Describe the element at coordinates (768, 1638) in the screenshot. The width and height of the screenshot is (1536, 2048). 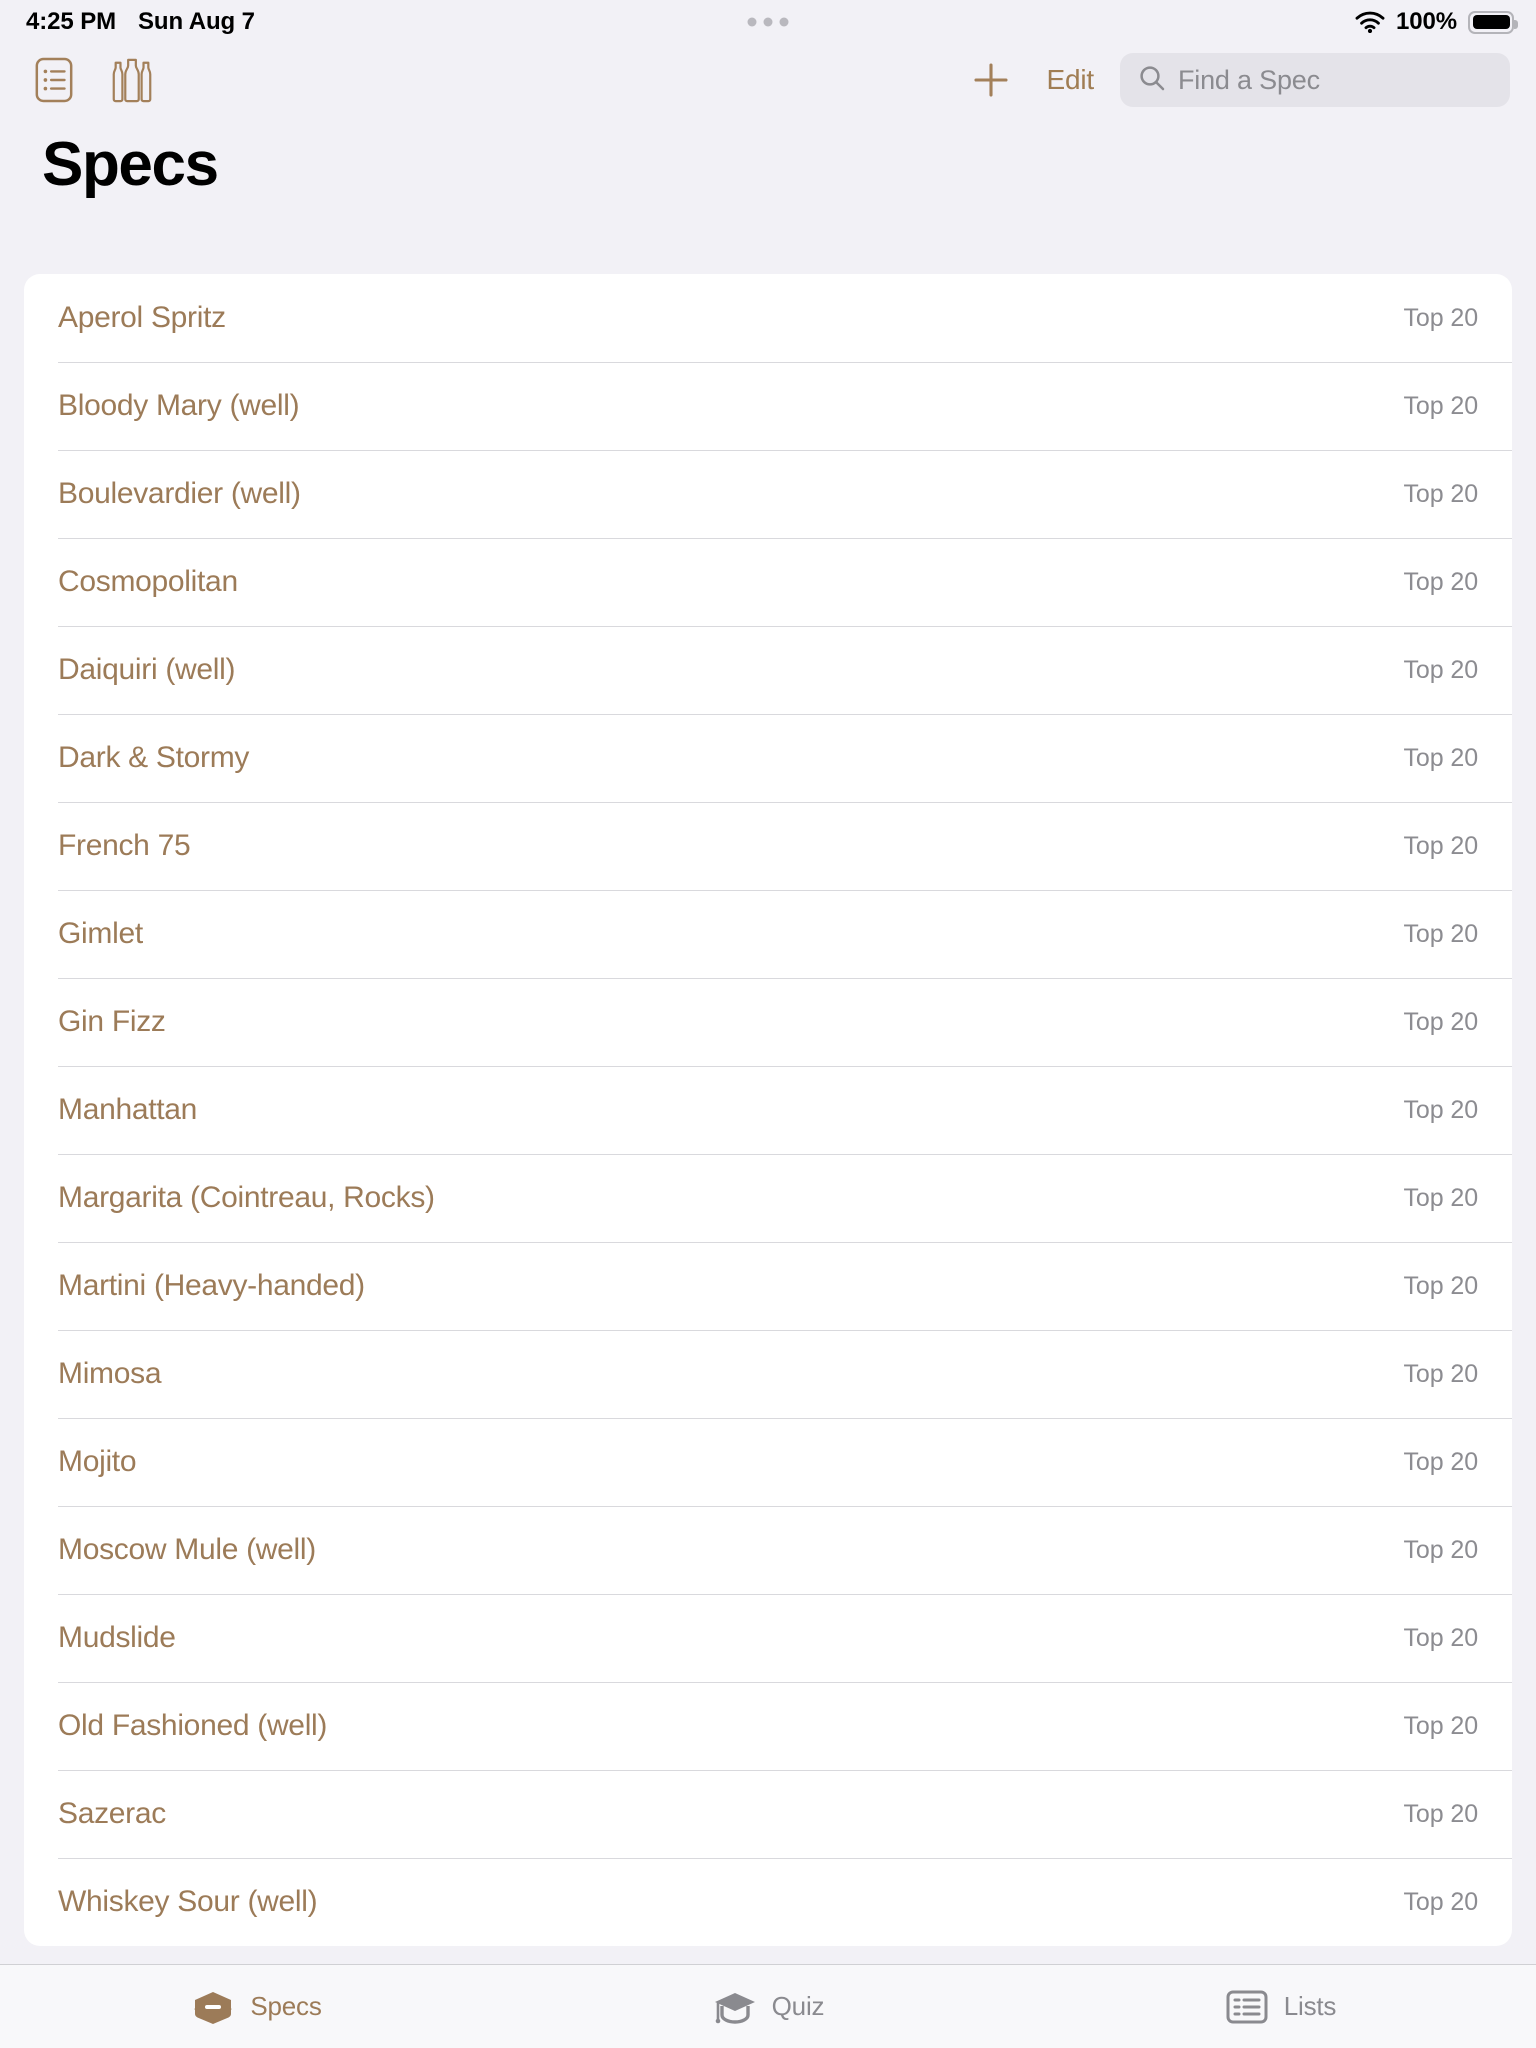
I see `spec-list-row: Mudslide Top 20` at that location.